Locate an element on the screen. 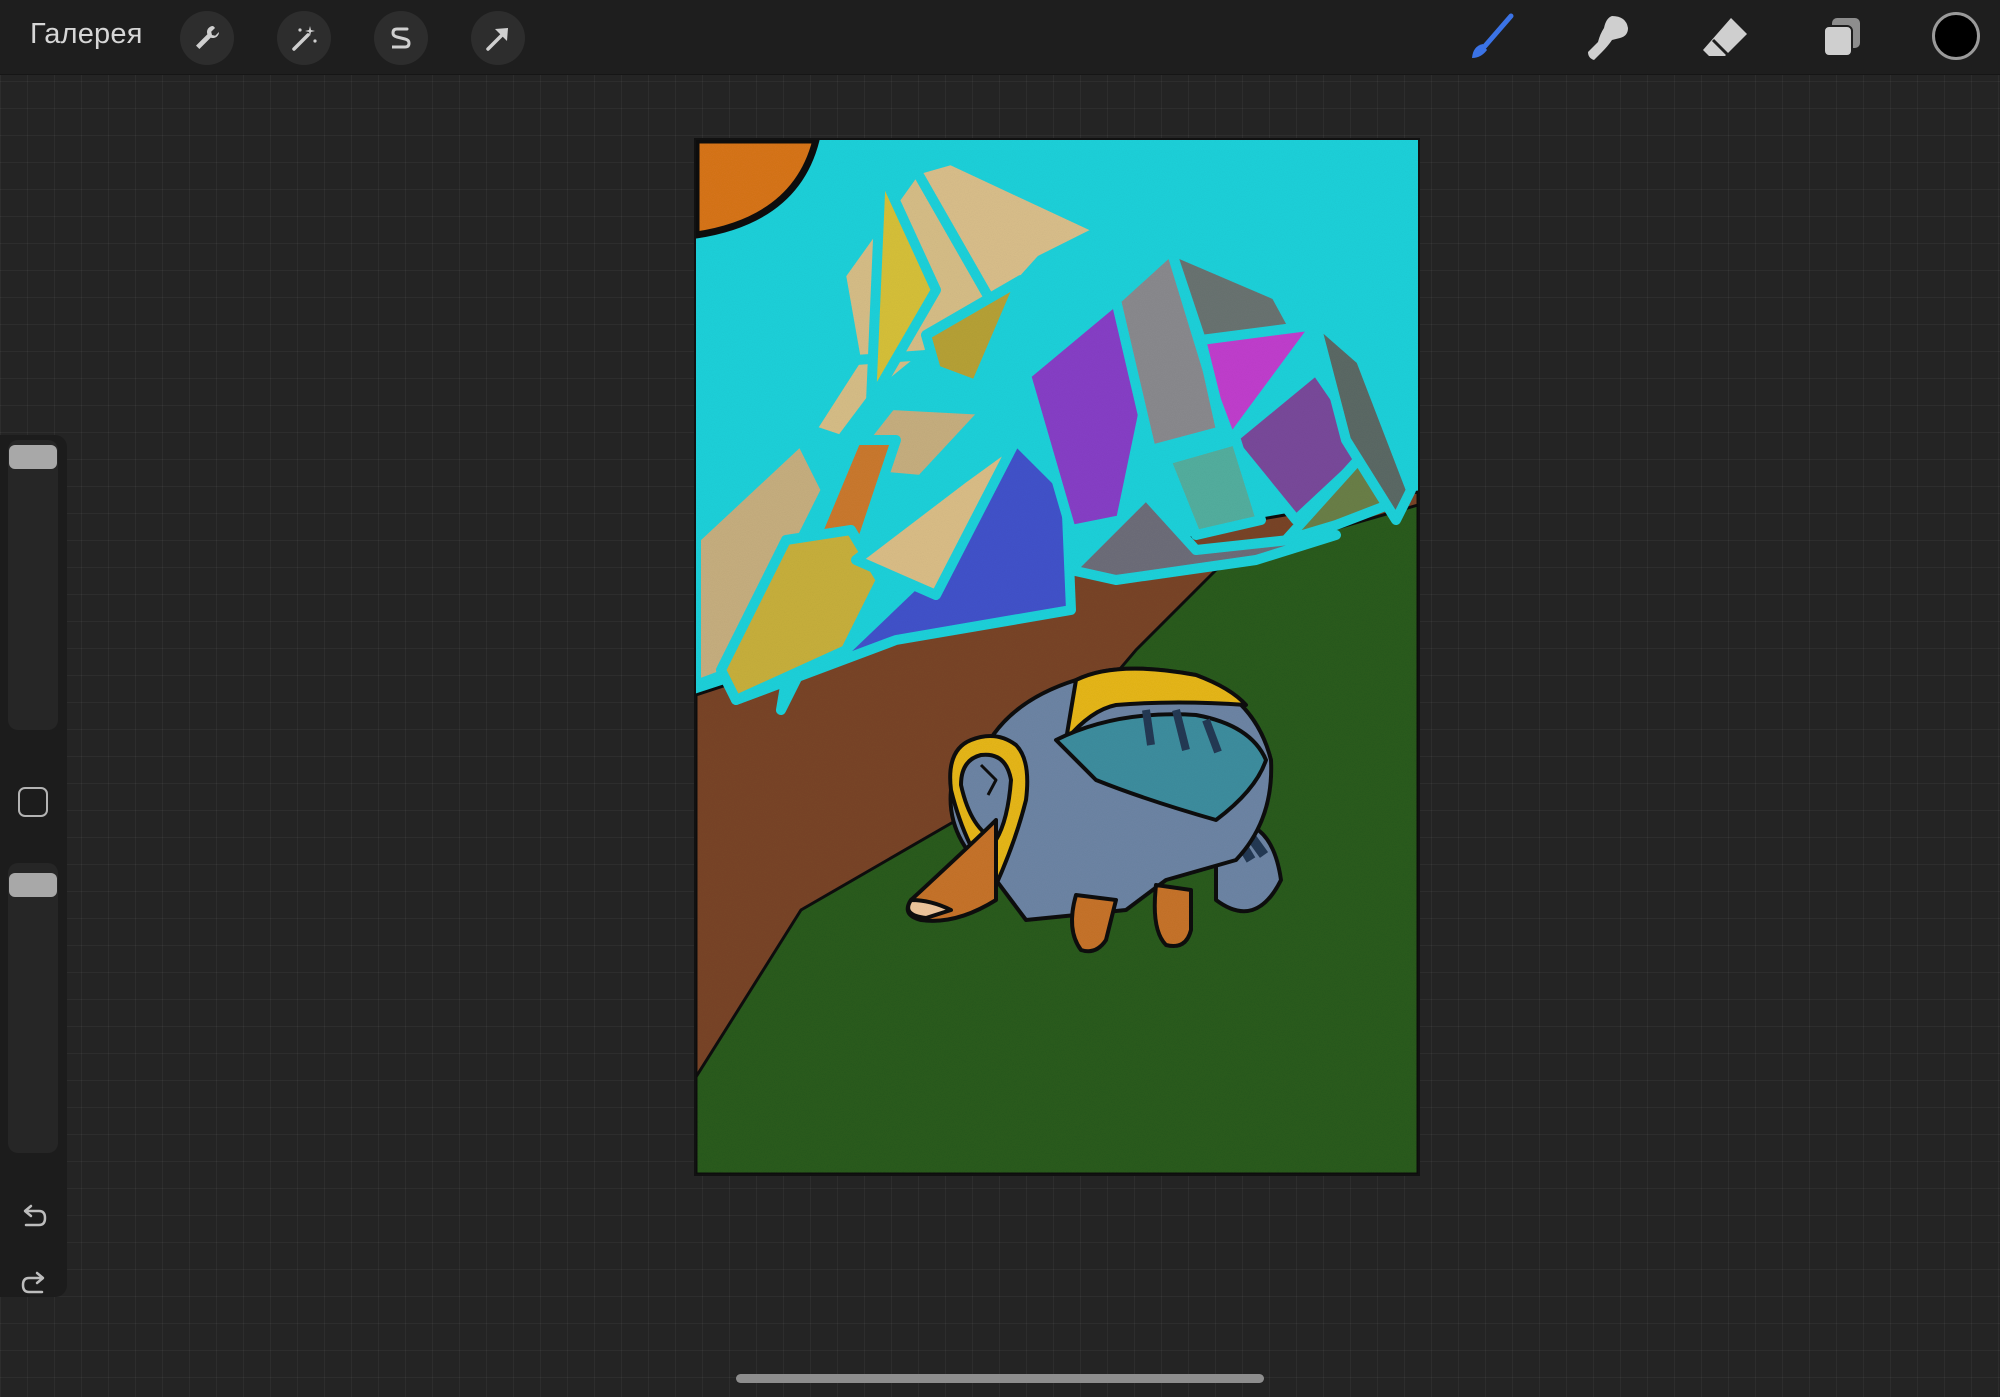 The height and width of the screenshot is (1397, 2000). brush-tool-button is located at coordinates (1491, 38).